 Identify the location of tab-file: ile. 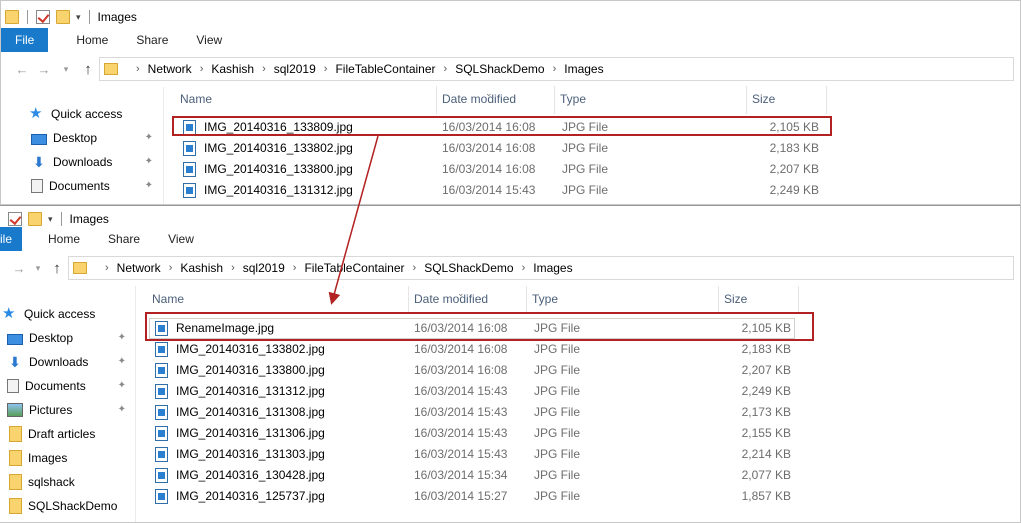
(11, 239).